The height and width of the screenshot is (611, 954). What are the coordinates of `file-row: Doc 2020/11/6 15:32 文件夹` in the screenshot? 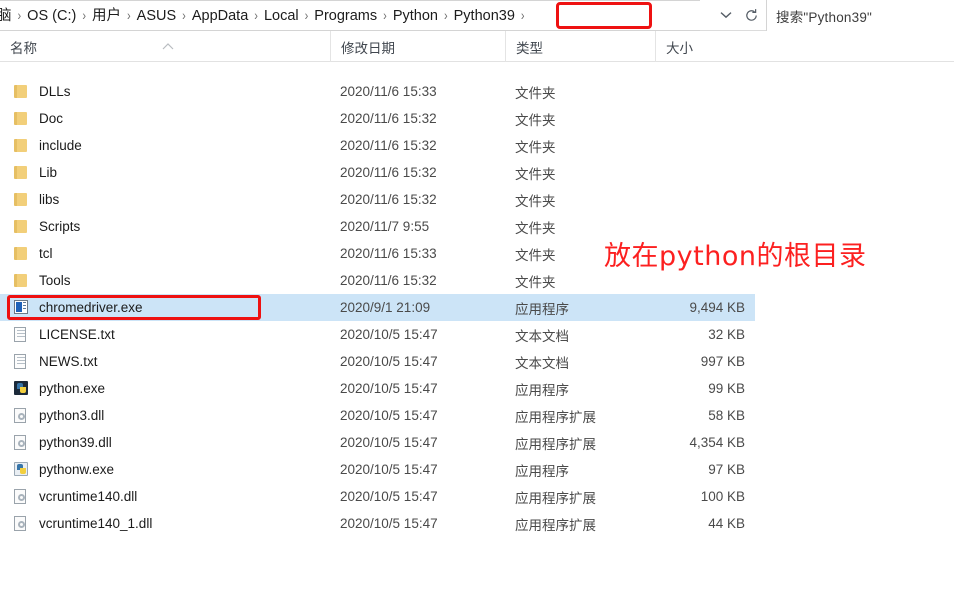 It's located at (377, 118).